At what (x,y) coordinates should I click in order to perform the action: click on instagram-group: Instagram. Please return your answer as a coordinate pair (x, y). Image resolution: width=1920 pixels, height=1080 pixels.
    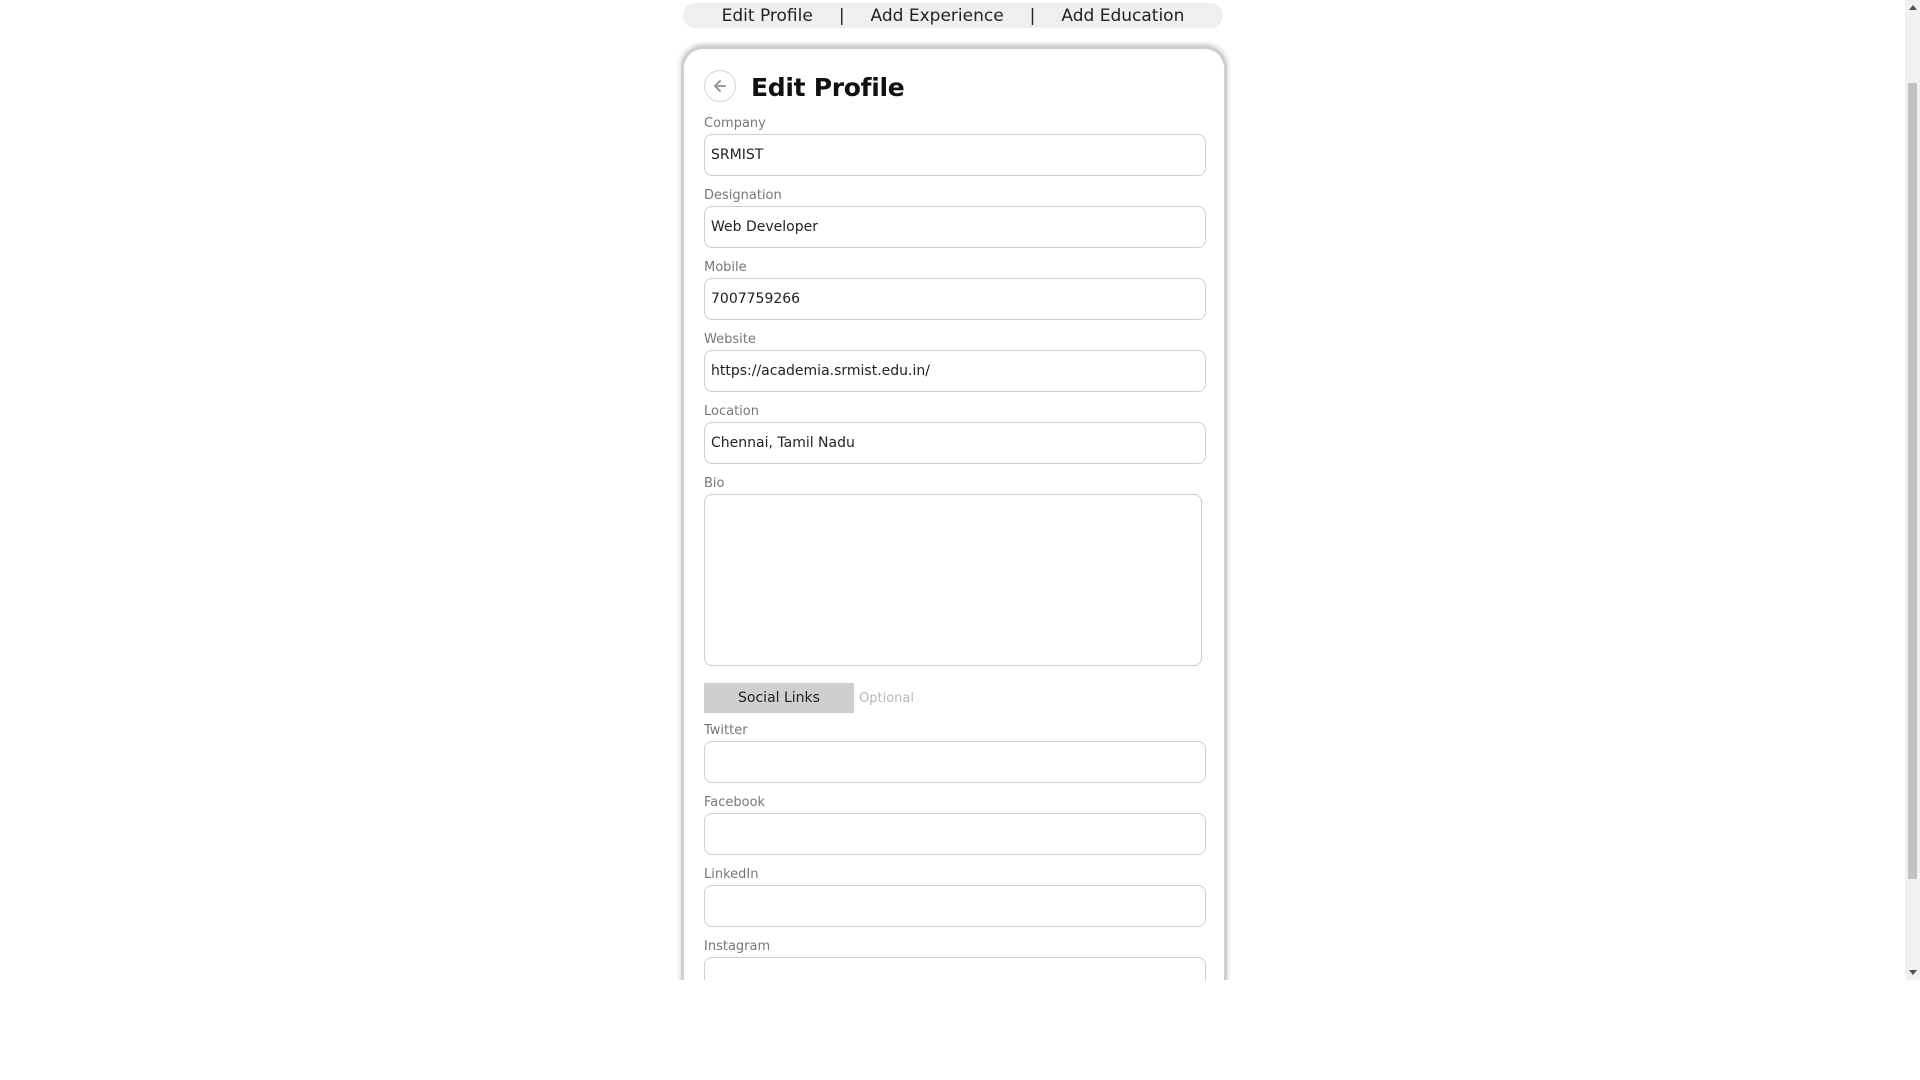
    Looking at the image, I should click on (955, 959).